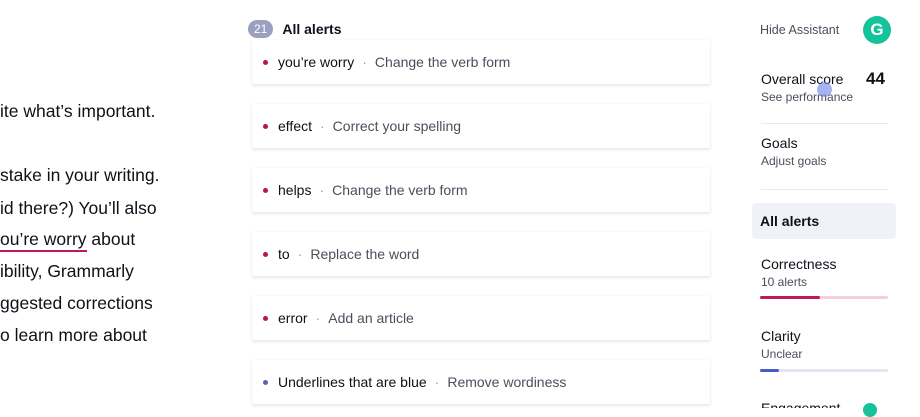 The image size is (920, 417). I want to click on correctness-progress-bar, so click(824, 297).